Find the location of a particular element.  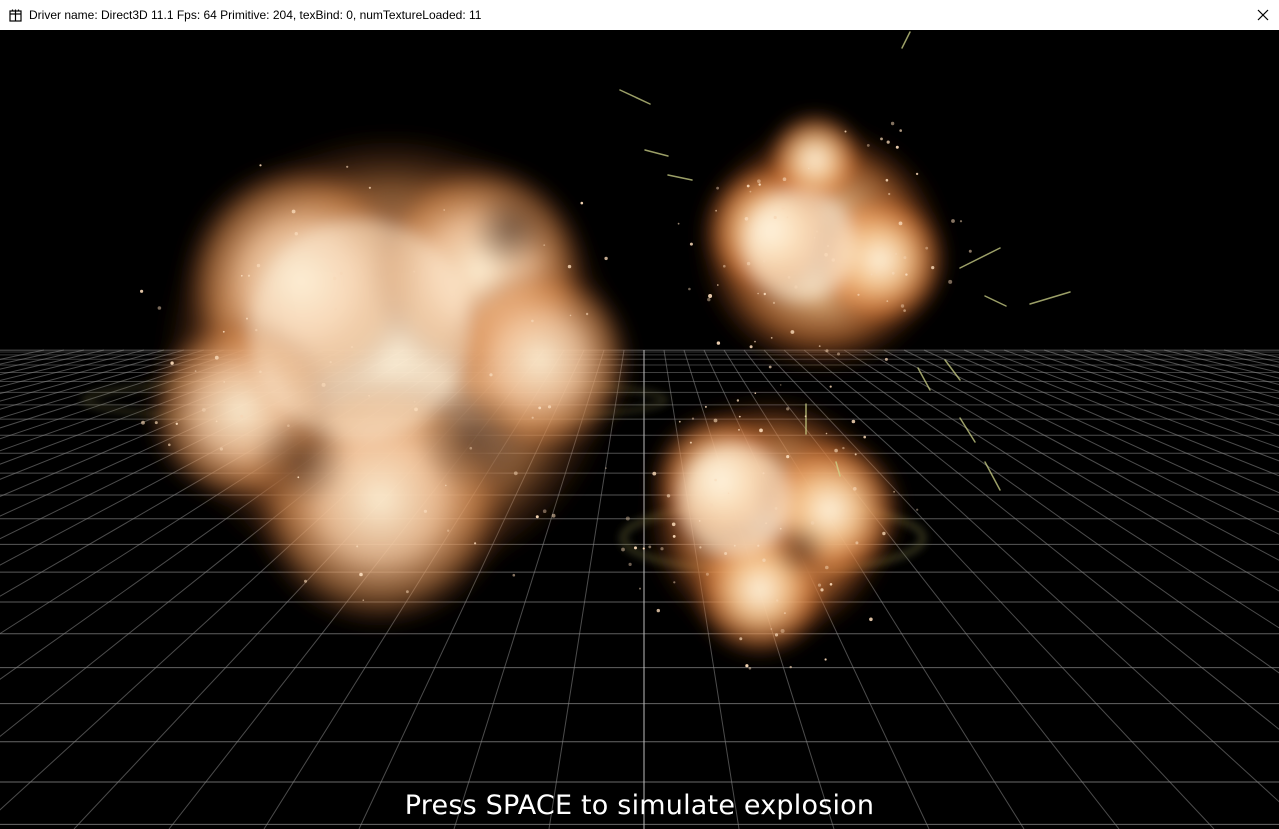

app-icon is located at coordinates (15, 15).